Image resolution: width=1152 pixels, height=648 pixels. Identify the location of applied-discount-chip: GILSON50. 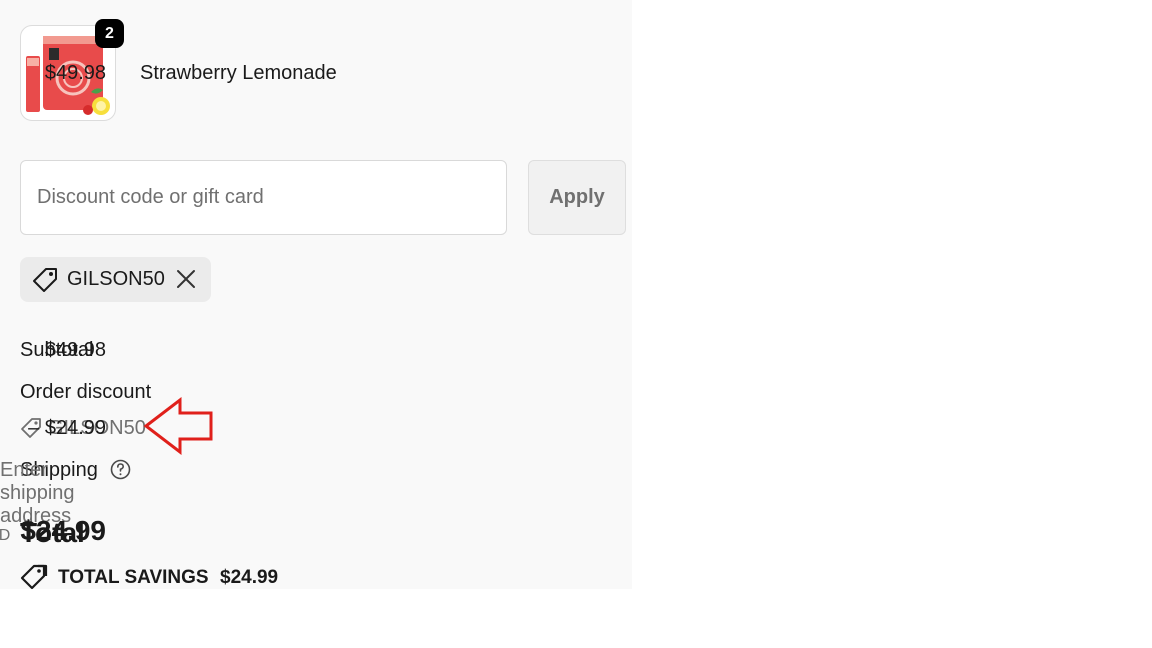
(115, 279).